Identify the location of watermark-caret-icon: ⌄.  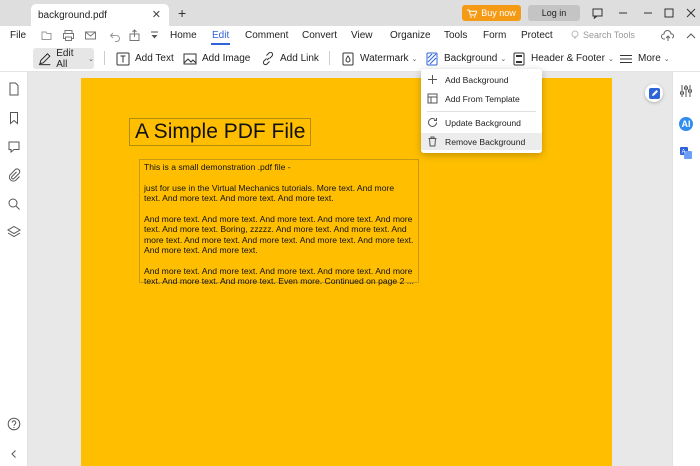
(414, 59).